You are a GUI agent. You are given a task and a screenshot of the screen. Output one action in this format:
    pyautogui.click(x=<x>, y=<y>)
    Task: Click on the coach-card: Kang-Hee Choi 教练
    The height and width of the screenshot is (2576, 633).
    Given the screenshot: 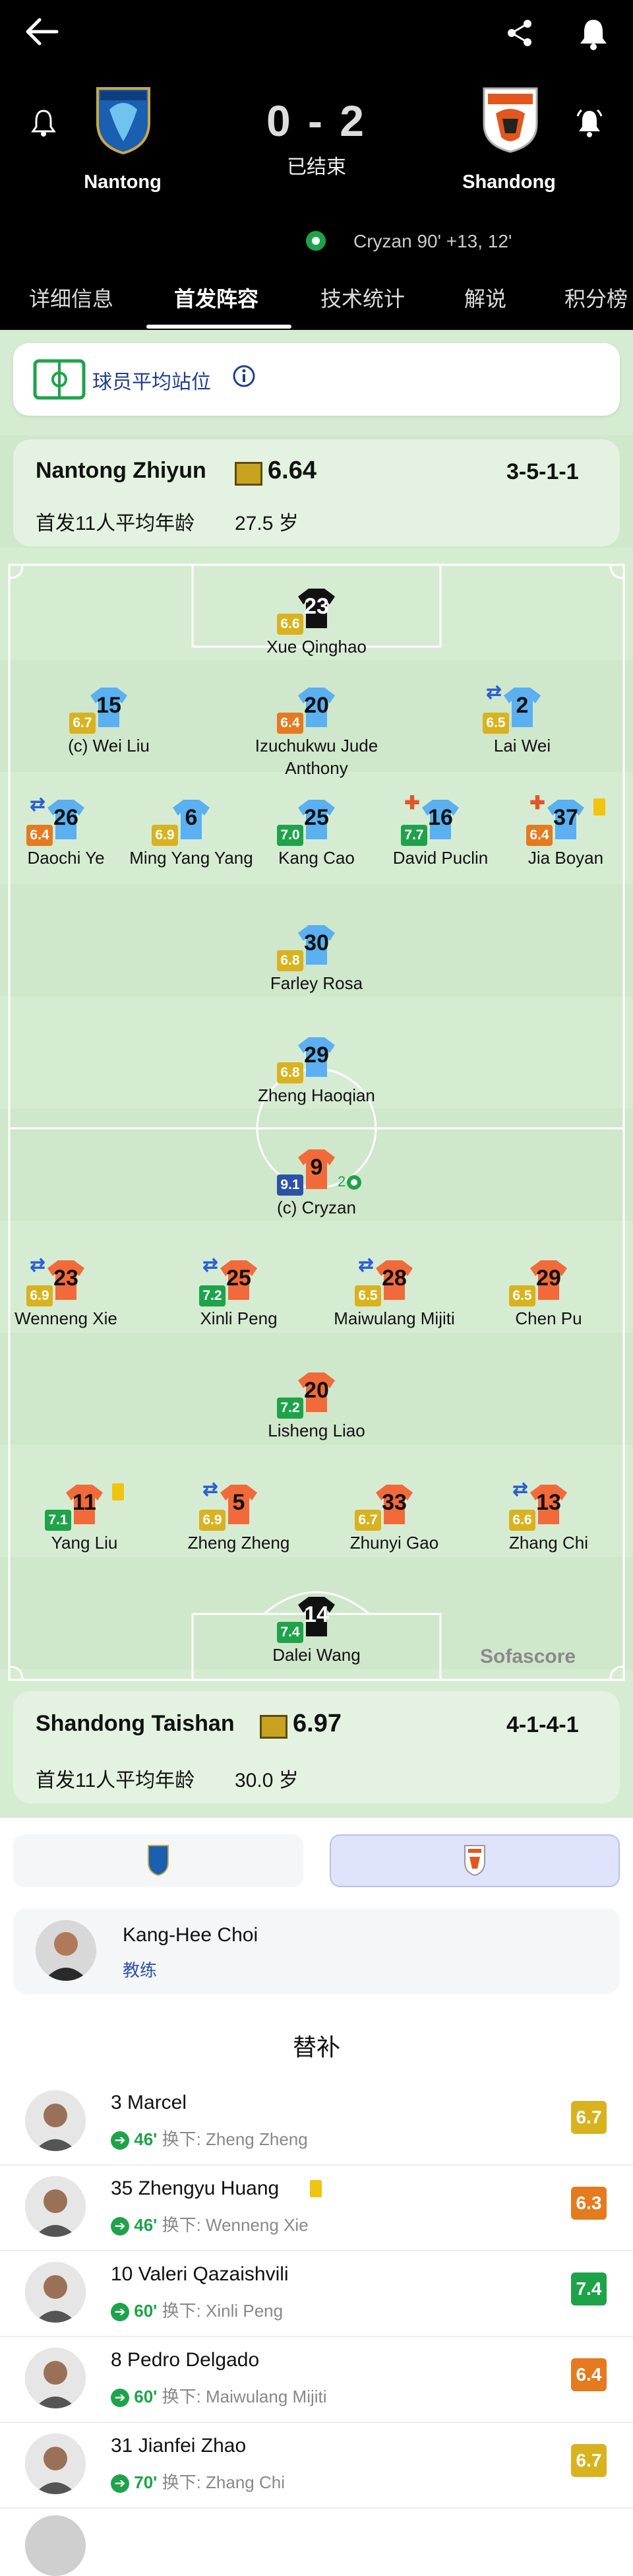 What is the action you would take?
    pyautogui.click(x=316, y=1951)
    